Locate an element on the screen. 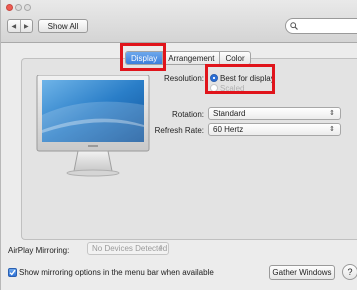 This screenshot has width=357, height=290. gather-windows-button: Gather Windows is located at coordinates (302, 272).